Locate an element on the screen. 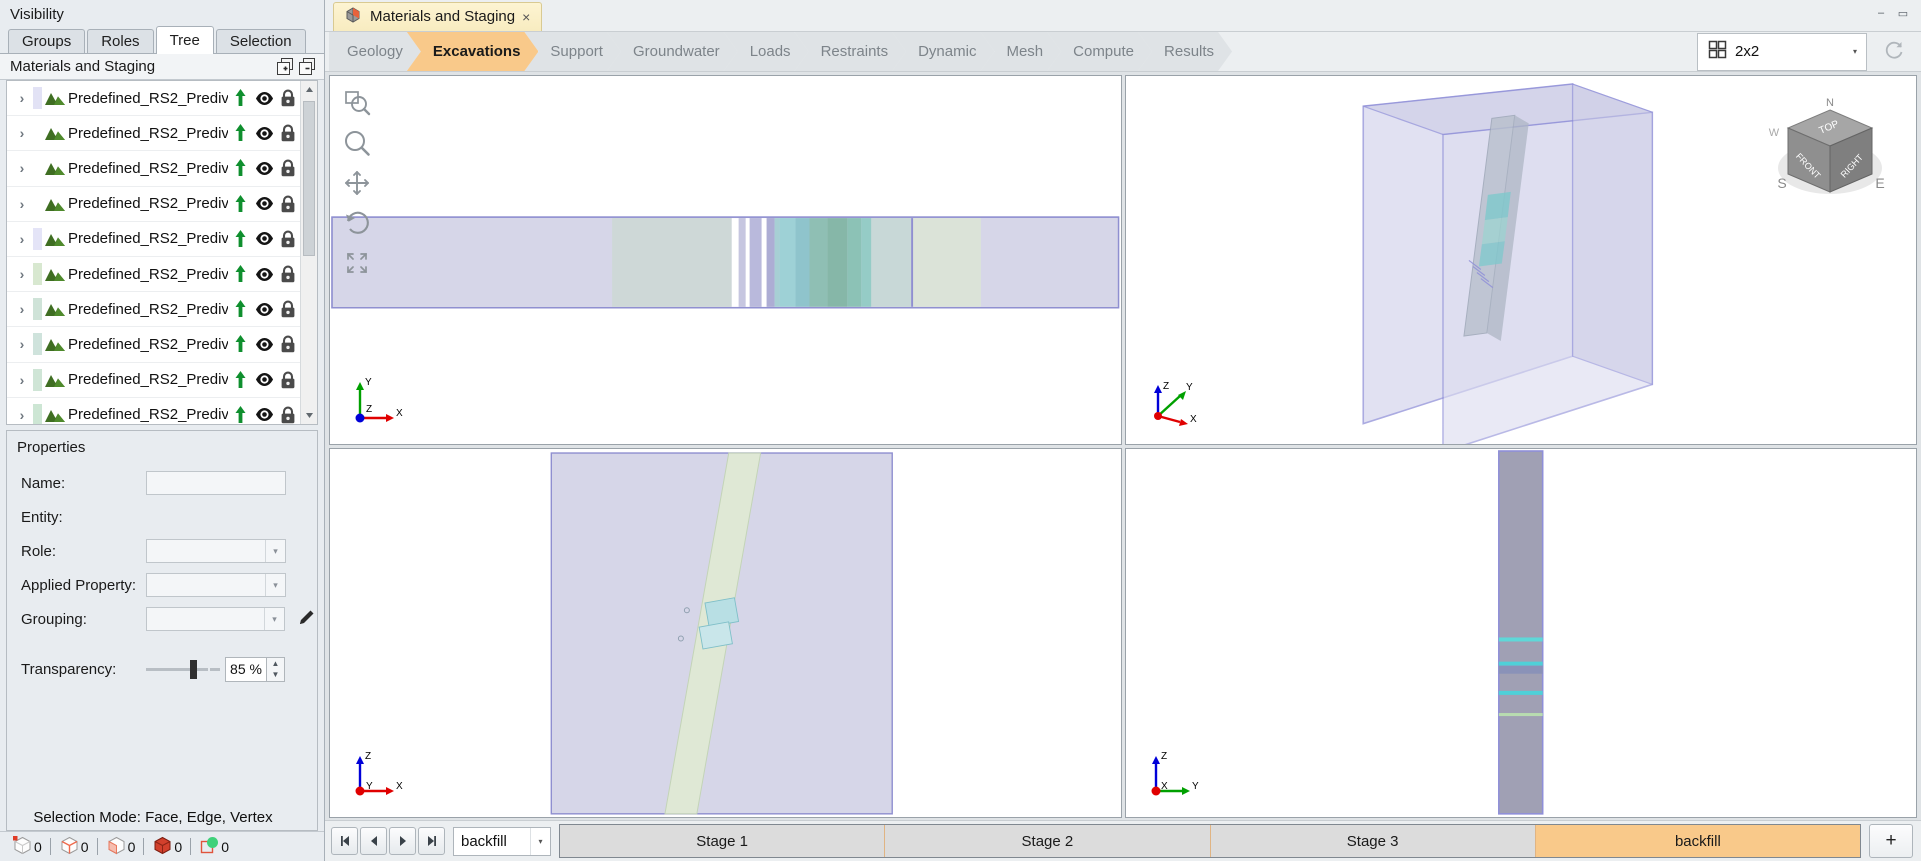  workflow-tab-groundwater: Groundwater is located at coordinates (672, 51).